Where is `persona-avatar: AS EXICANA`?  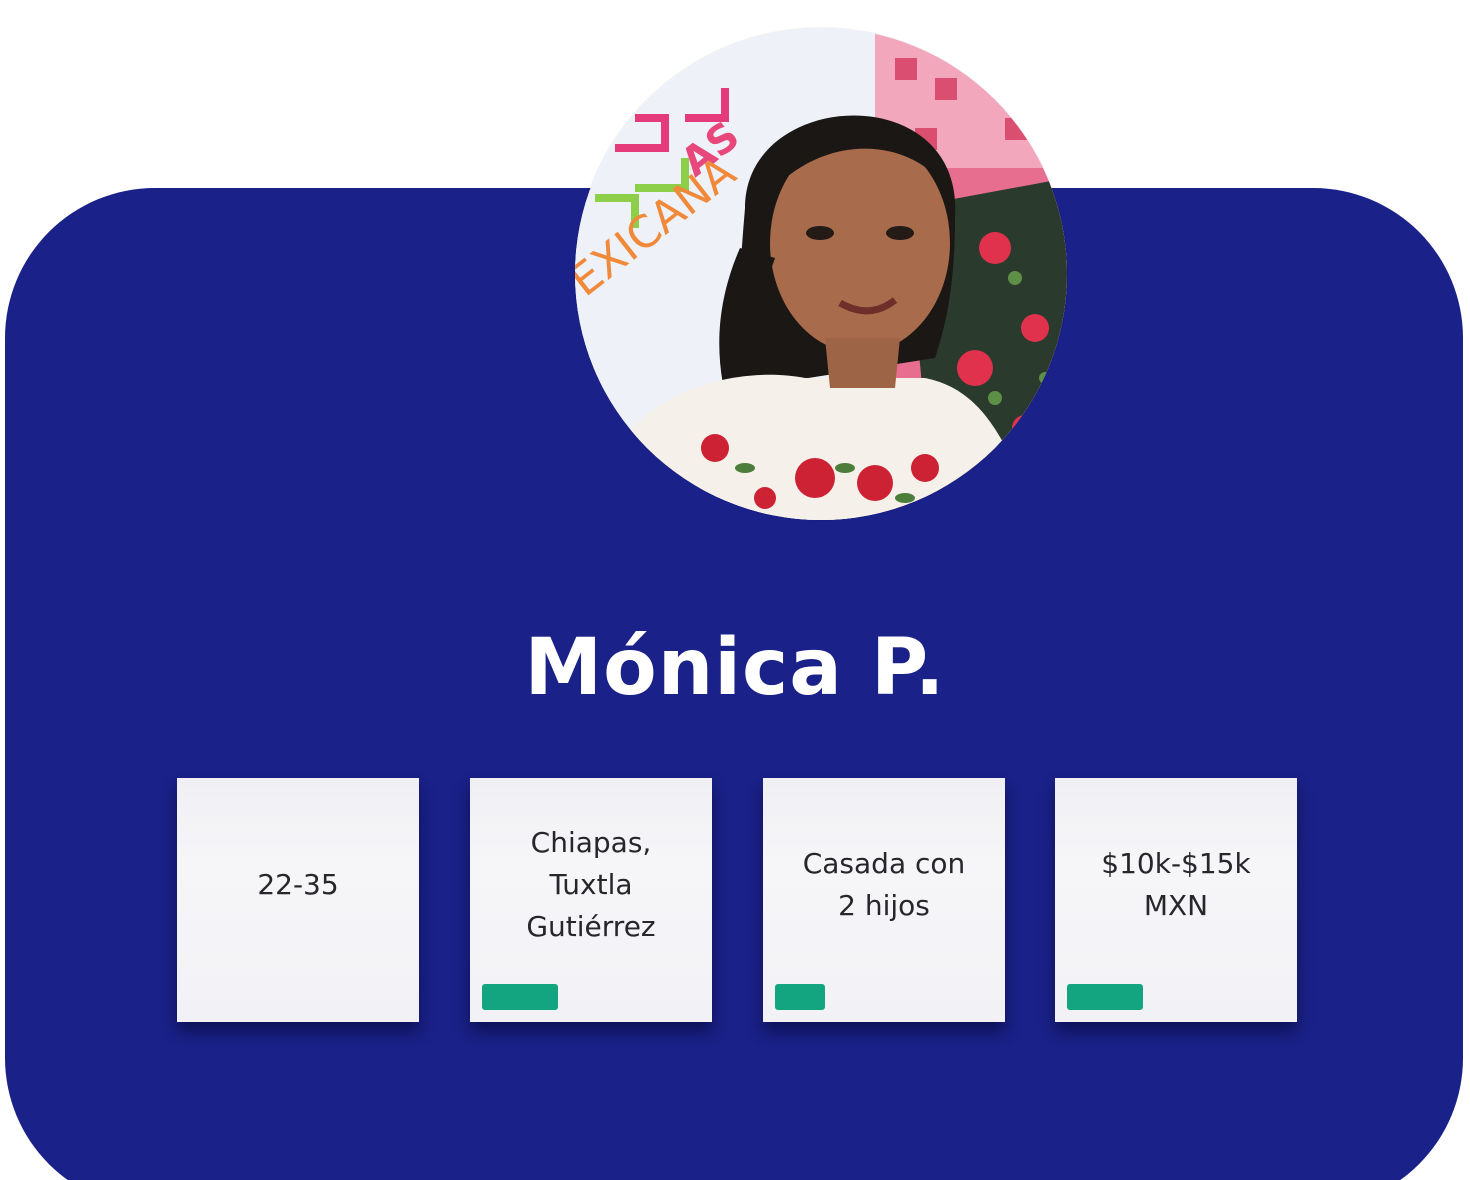 persona-avatar: AS EXICANA is located at coordinates (821, 274).